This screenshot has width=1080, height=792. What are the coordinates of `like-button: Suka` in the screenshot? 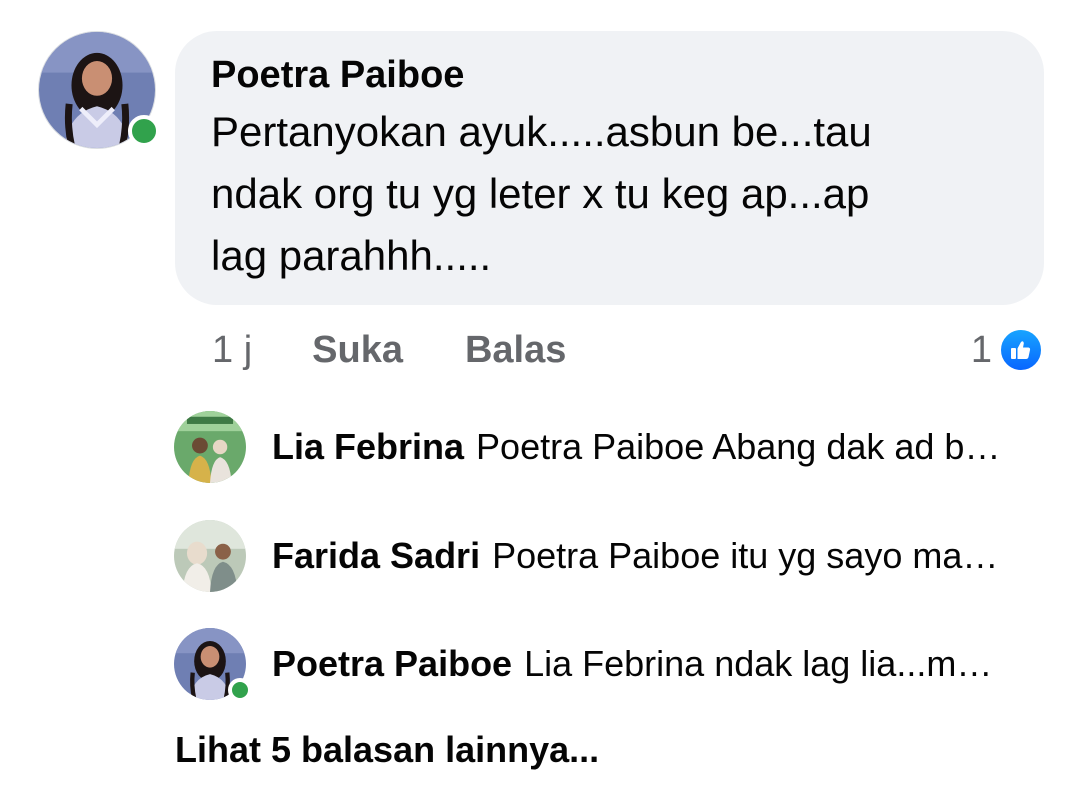 It's located at (357, 350).